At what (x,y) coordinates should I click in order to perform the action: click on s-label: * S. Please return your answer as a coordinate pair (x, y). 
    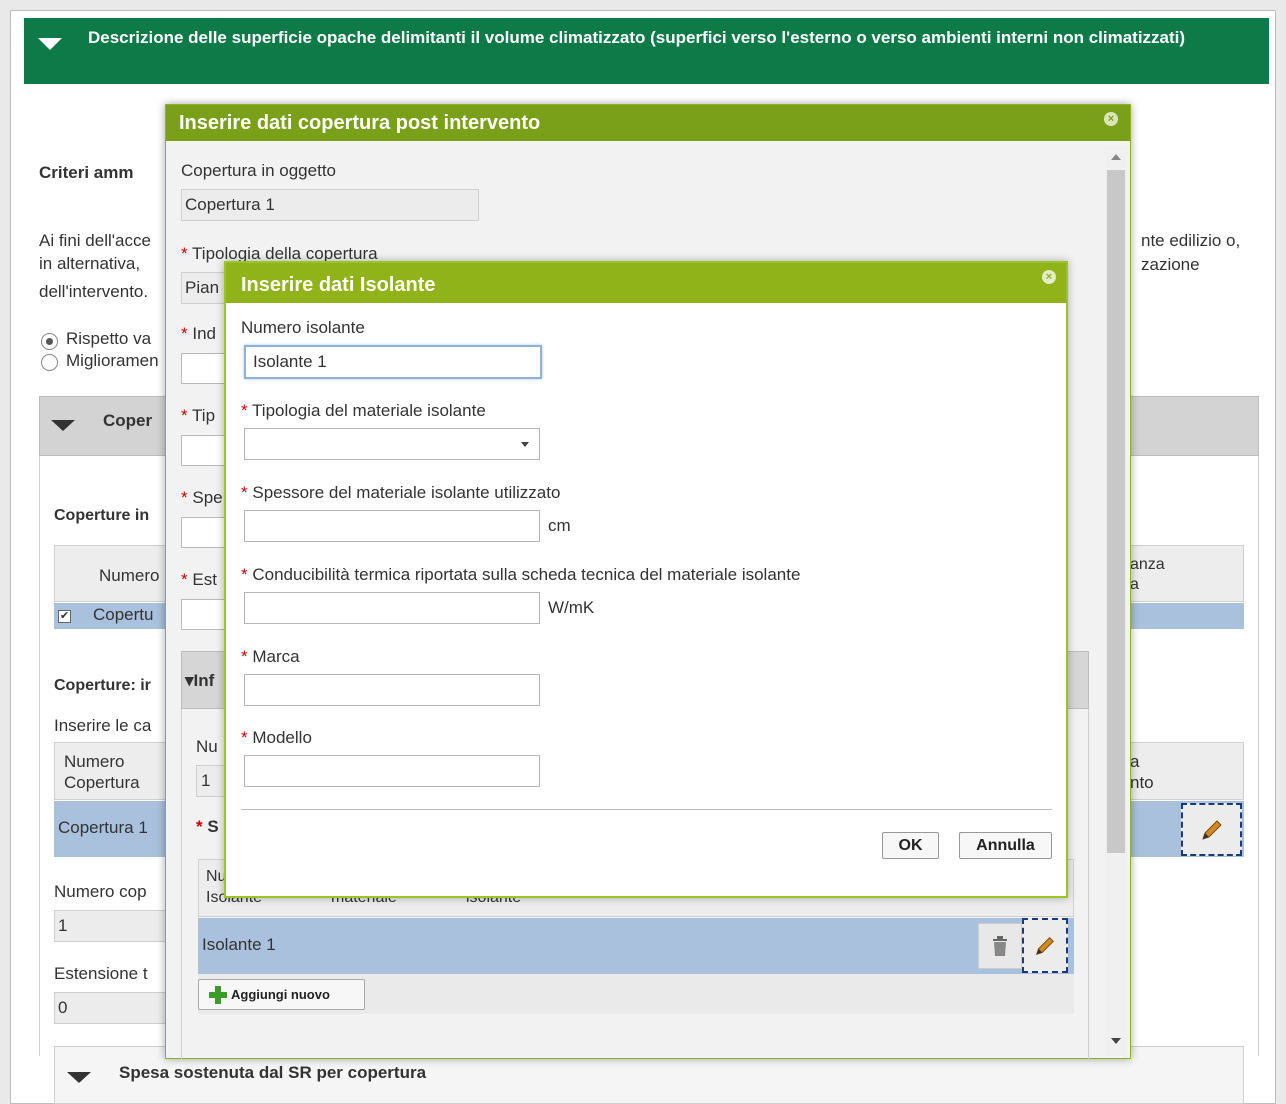
    Looking at the image, I should click on (207, 826).